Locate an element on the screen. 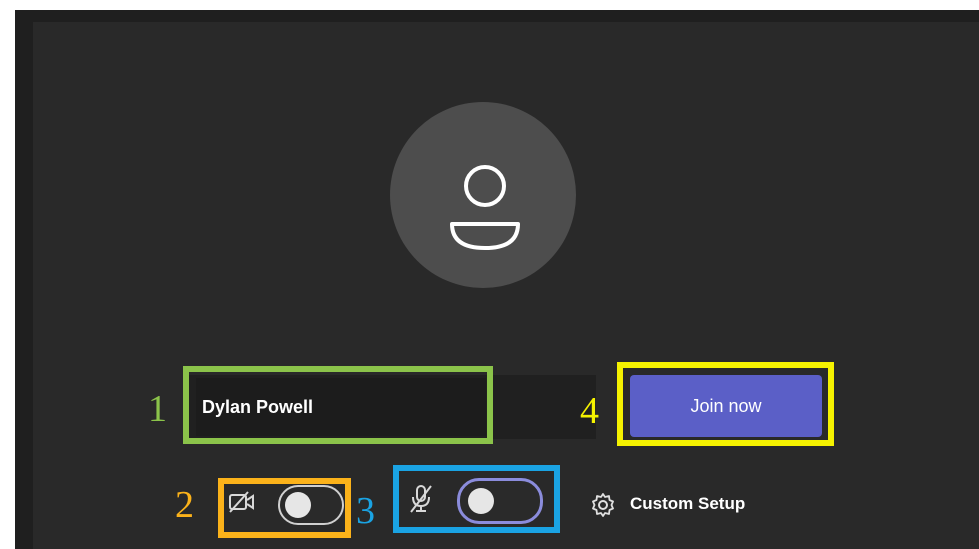 The height and width of the screenshot is (549, 979). camera-off-icon is located at coordinates (242, 504).